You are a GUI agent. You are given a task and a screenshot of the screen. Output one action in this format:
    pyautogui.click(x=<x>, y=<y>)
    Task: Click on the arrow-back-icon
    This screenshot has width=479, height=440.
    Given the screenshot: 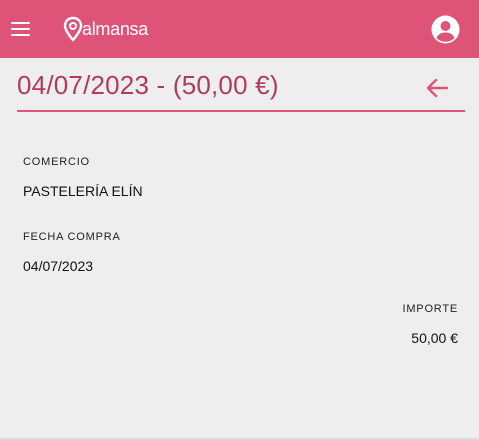 What is the action you would take?
    pyautogui.click(x=437, y=88)
    